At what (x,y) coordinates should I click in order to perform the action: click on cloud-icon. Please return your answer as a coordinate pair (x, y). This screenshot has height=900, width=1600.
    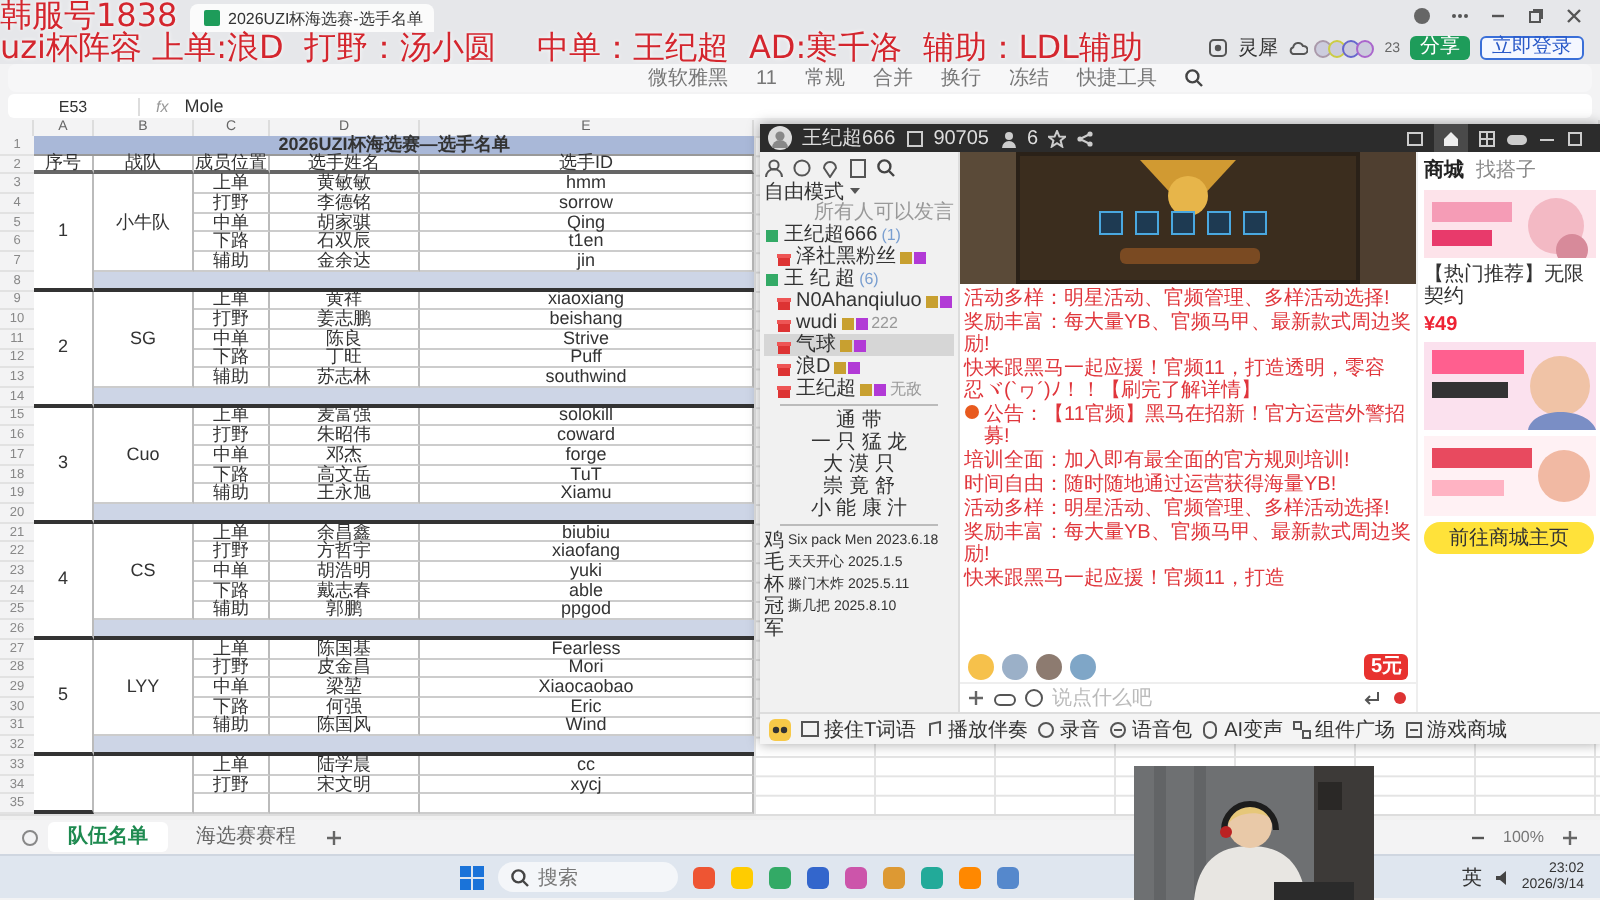
    Looking at the image, I should click on (1298, 48).